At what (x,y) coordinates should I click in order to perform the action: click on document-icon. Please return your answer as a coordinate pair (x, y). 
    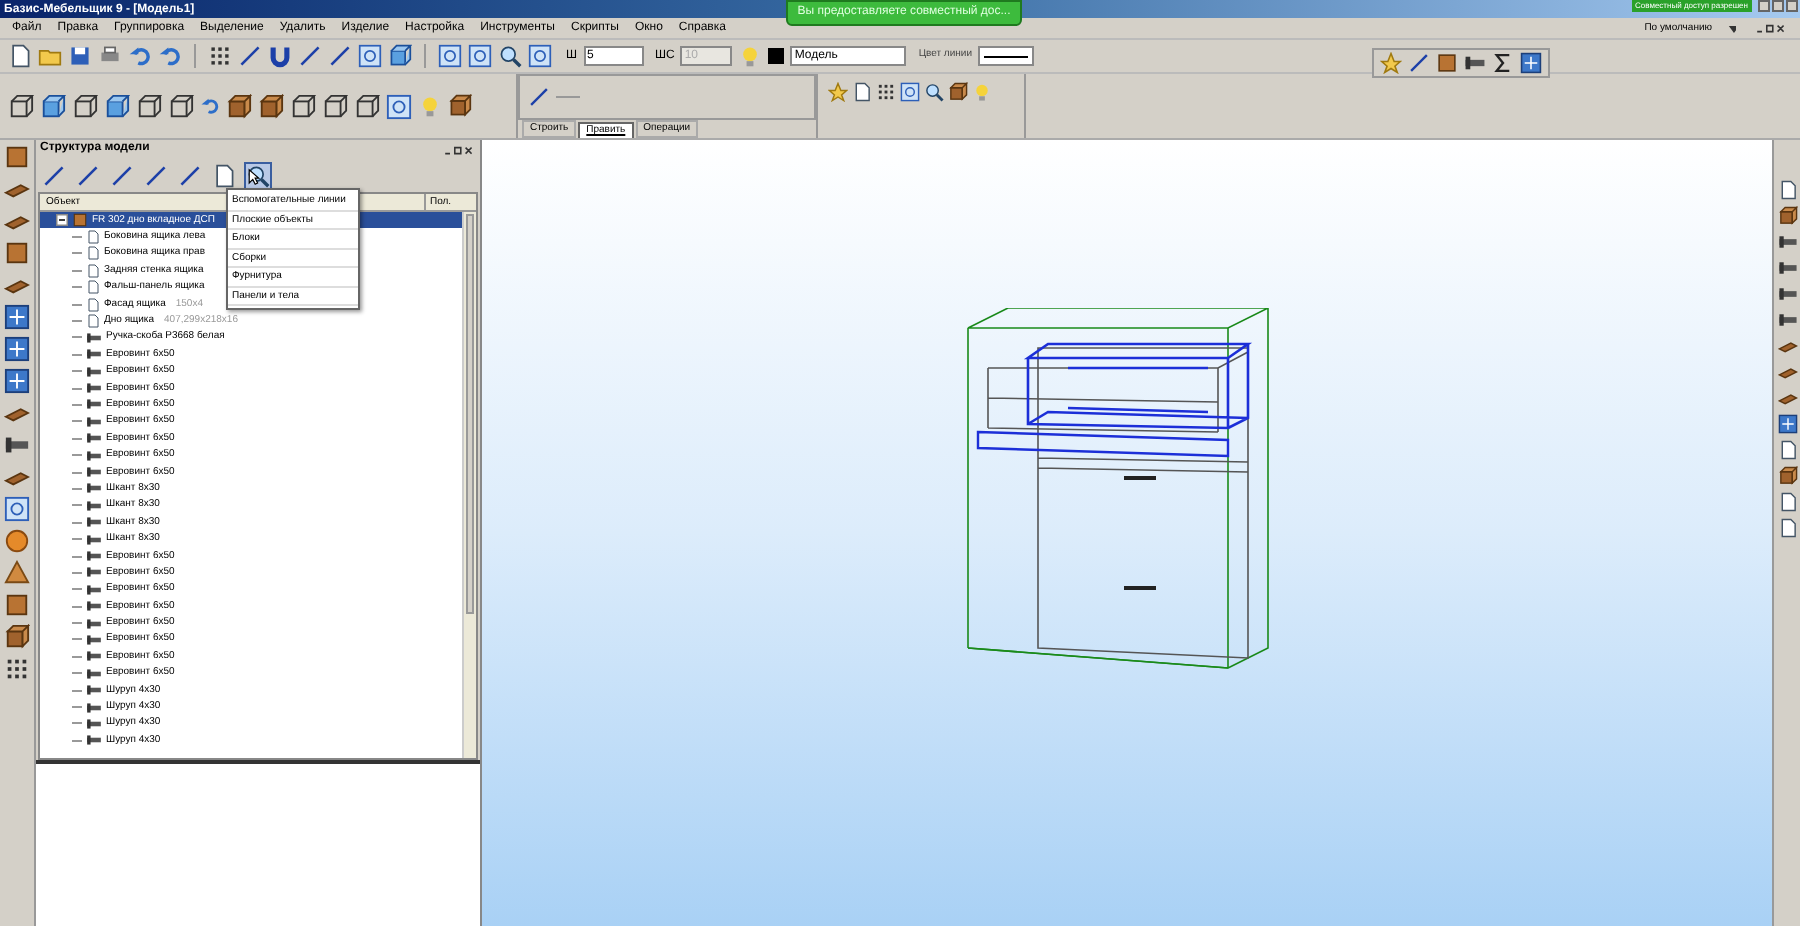
    Looking at the image, I should click on (224, 175).